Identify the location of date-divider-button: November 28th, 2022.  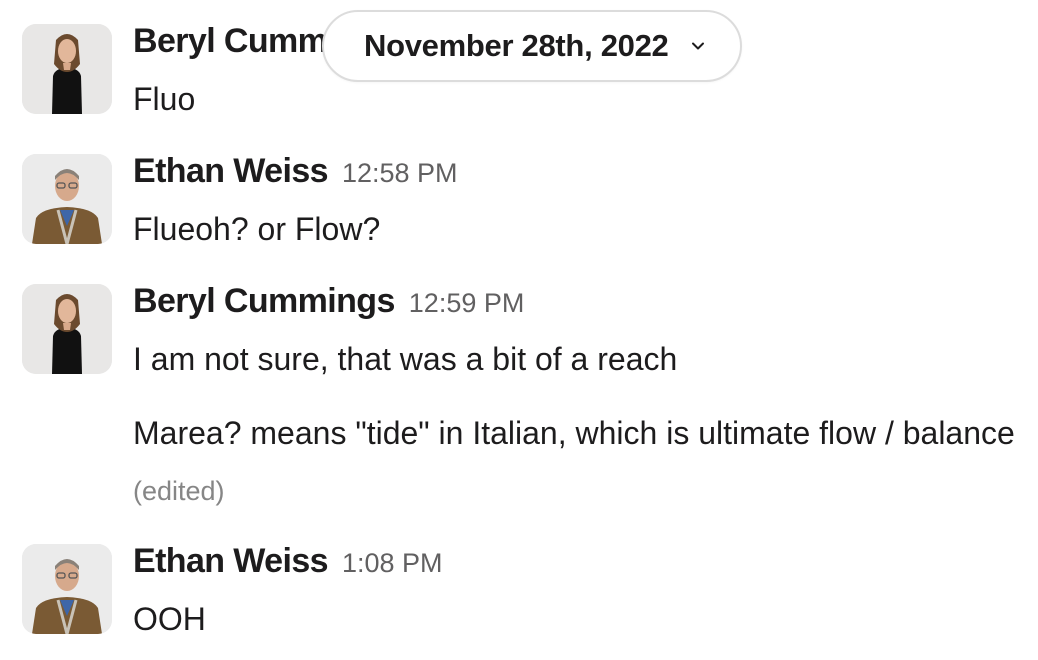
(532, 46).